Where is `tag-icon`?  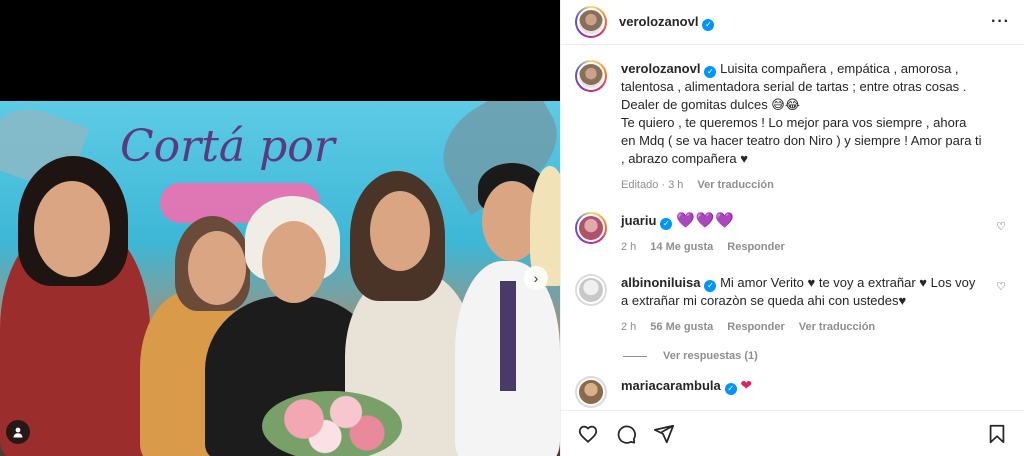 tag-icon is located at coordinates (18, 432).